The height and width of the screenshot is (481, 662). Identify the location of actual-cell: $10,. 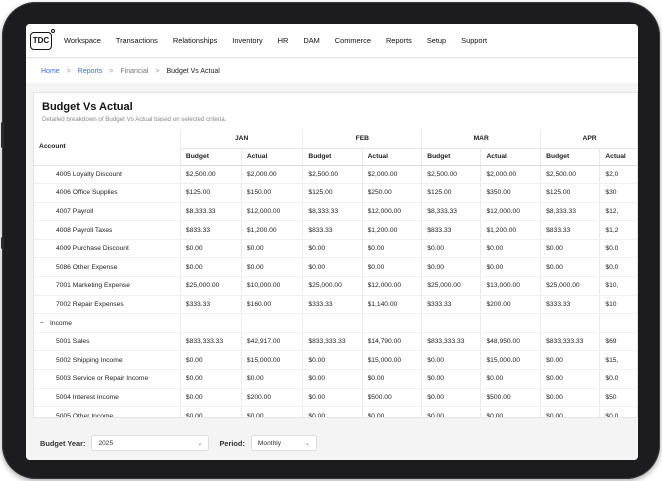
(618, 286).